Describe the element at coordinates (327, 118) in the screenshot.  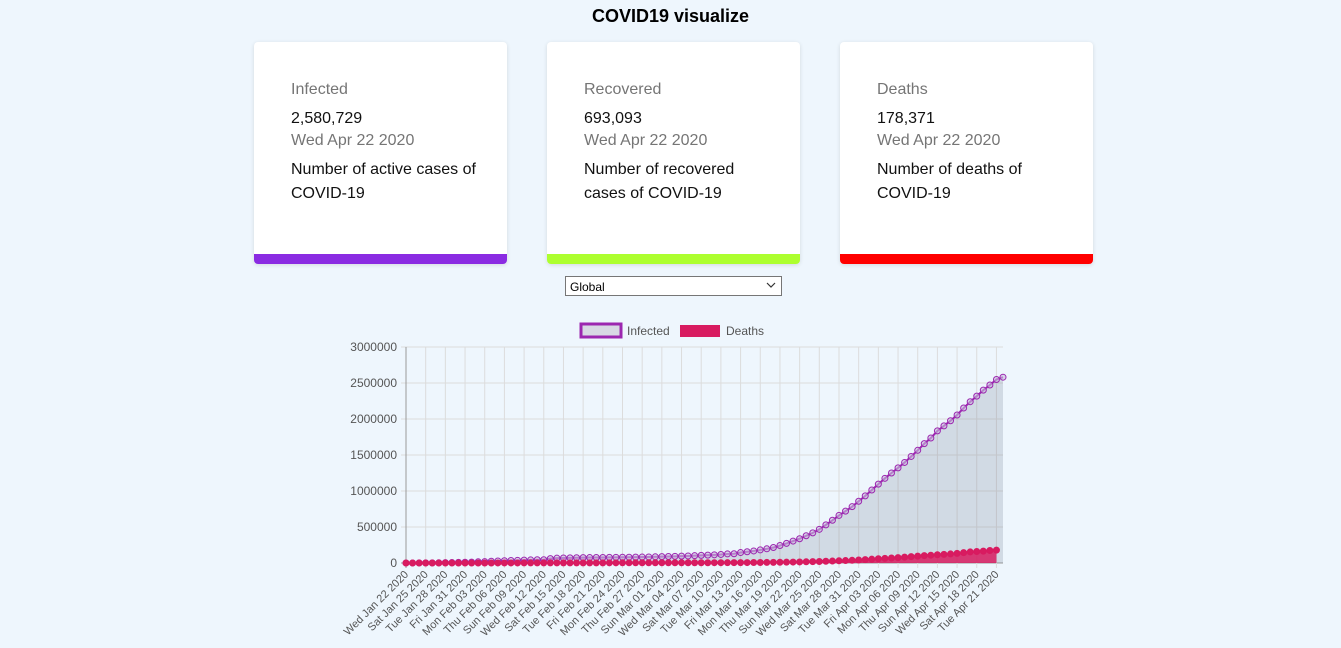
I see `card-value: 2,580,729` at that location.